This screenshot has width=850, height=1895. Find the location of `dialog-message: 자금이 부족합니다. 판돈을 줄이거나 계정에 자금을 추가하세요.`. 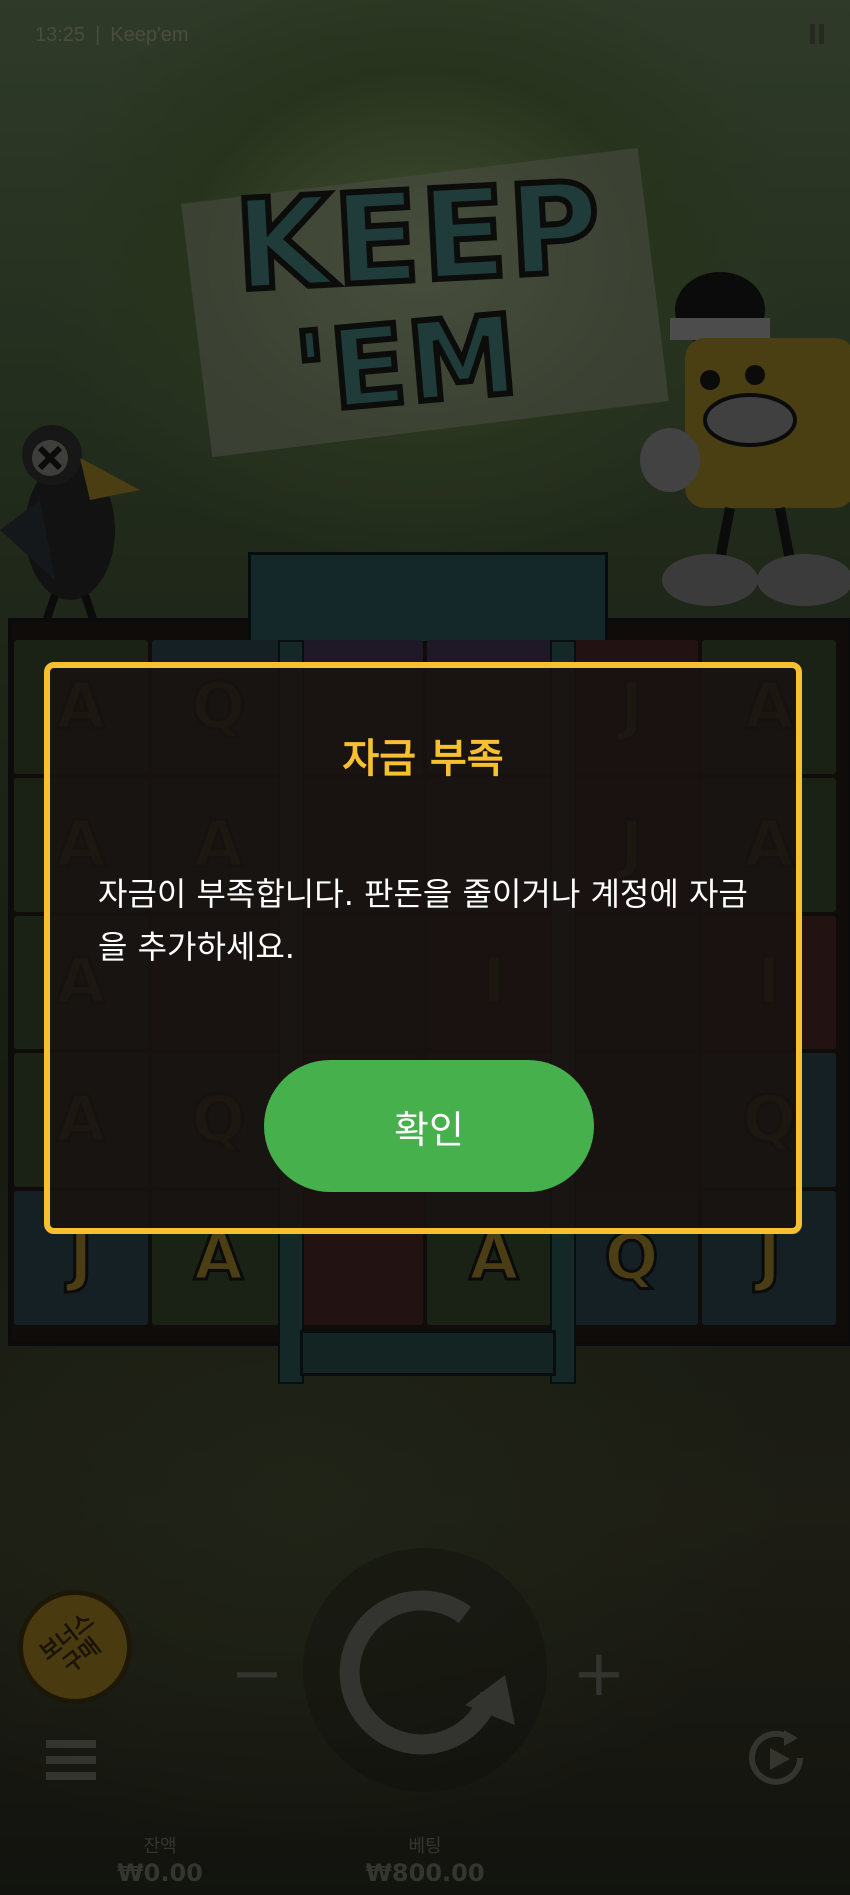

dialog-message: 자금이 부족합니다. 판돈을 줄이거나 계정에 자금을 추가하세요. is located at coordinates (423, 920).